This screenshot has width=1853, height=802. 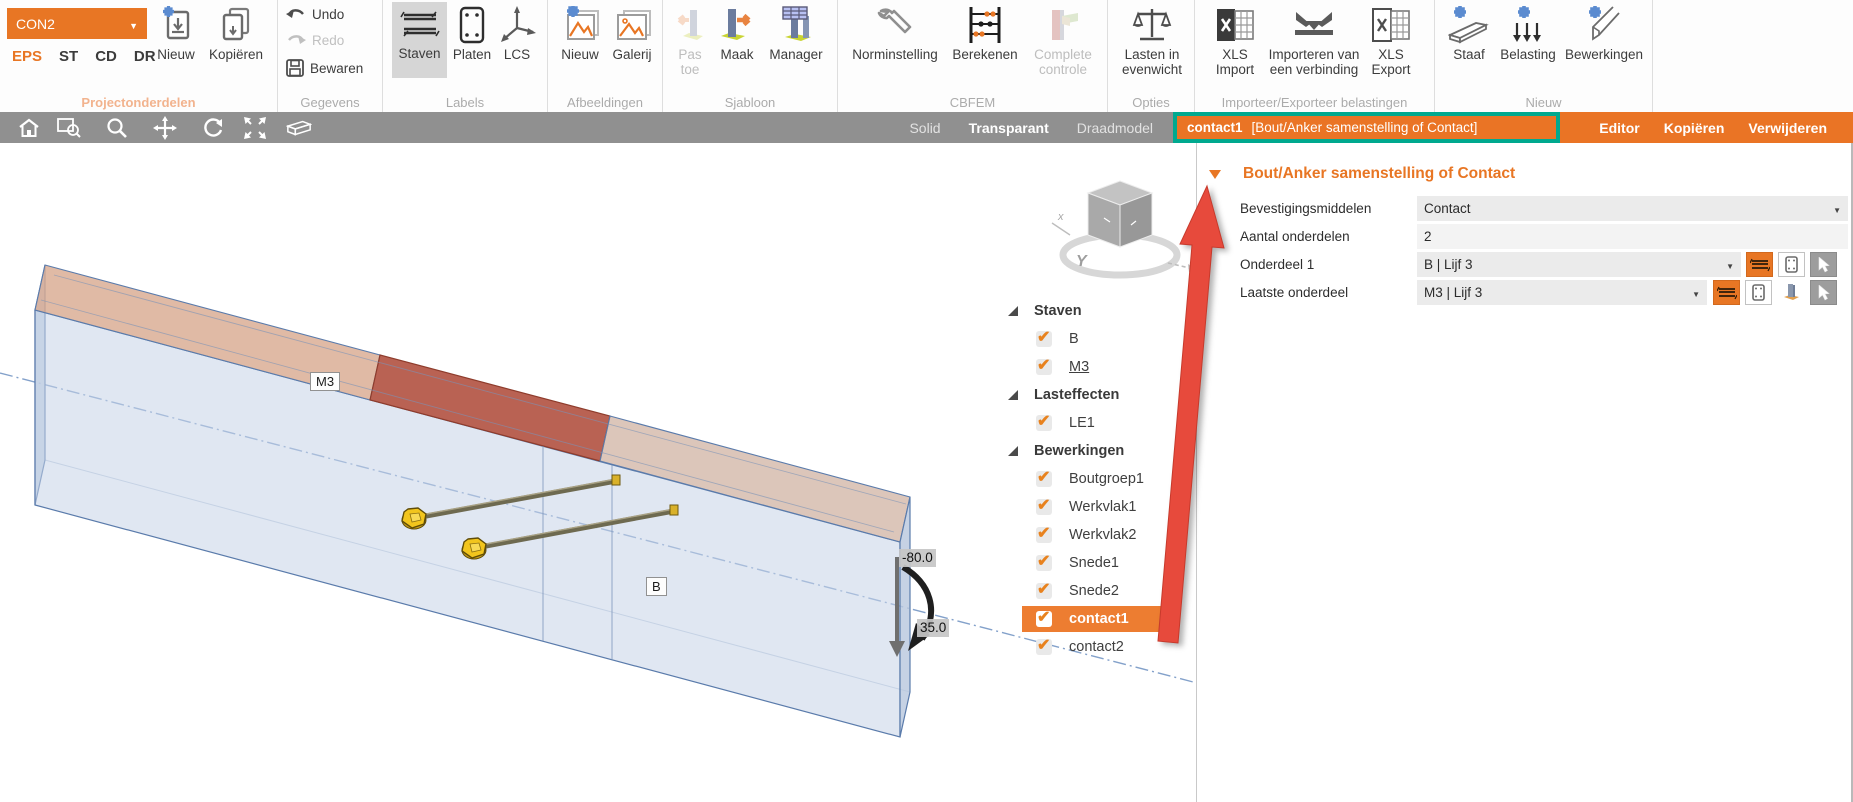 I want to click on field-value: 2, so click(x=1428, y=236).